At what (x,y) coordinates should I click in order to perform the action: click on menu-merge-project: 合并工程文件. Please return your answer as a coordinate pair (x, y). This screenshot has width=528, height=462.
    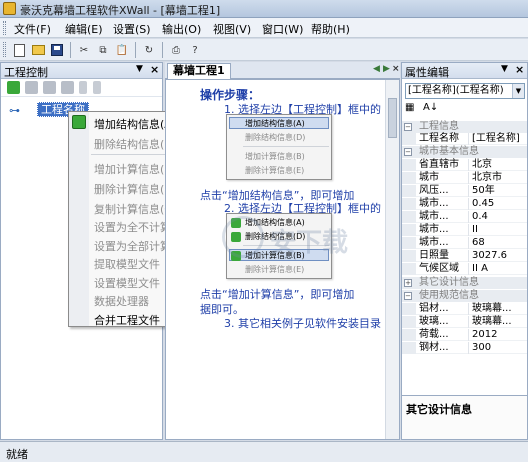
    Looking at the image, I should click on (127, 320).